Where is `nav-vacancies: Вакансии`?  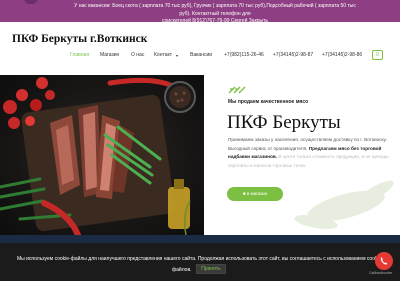 nav-vacancies: Вакансии is located at coordinates (201, 55).